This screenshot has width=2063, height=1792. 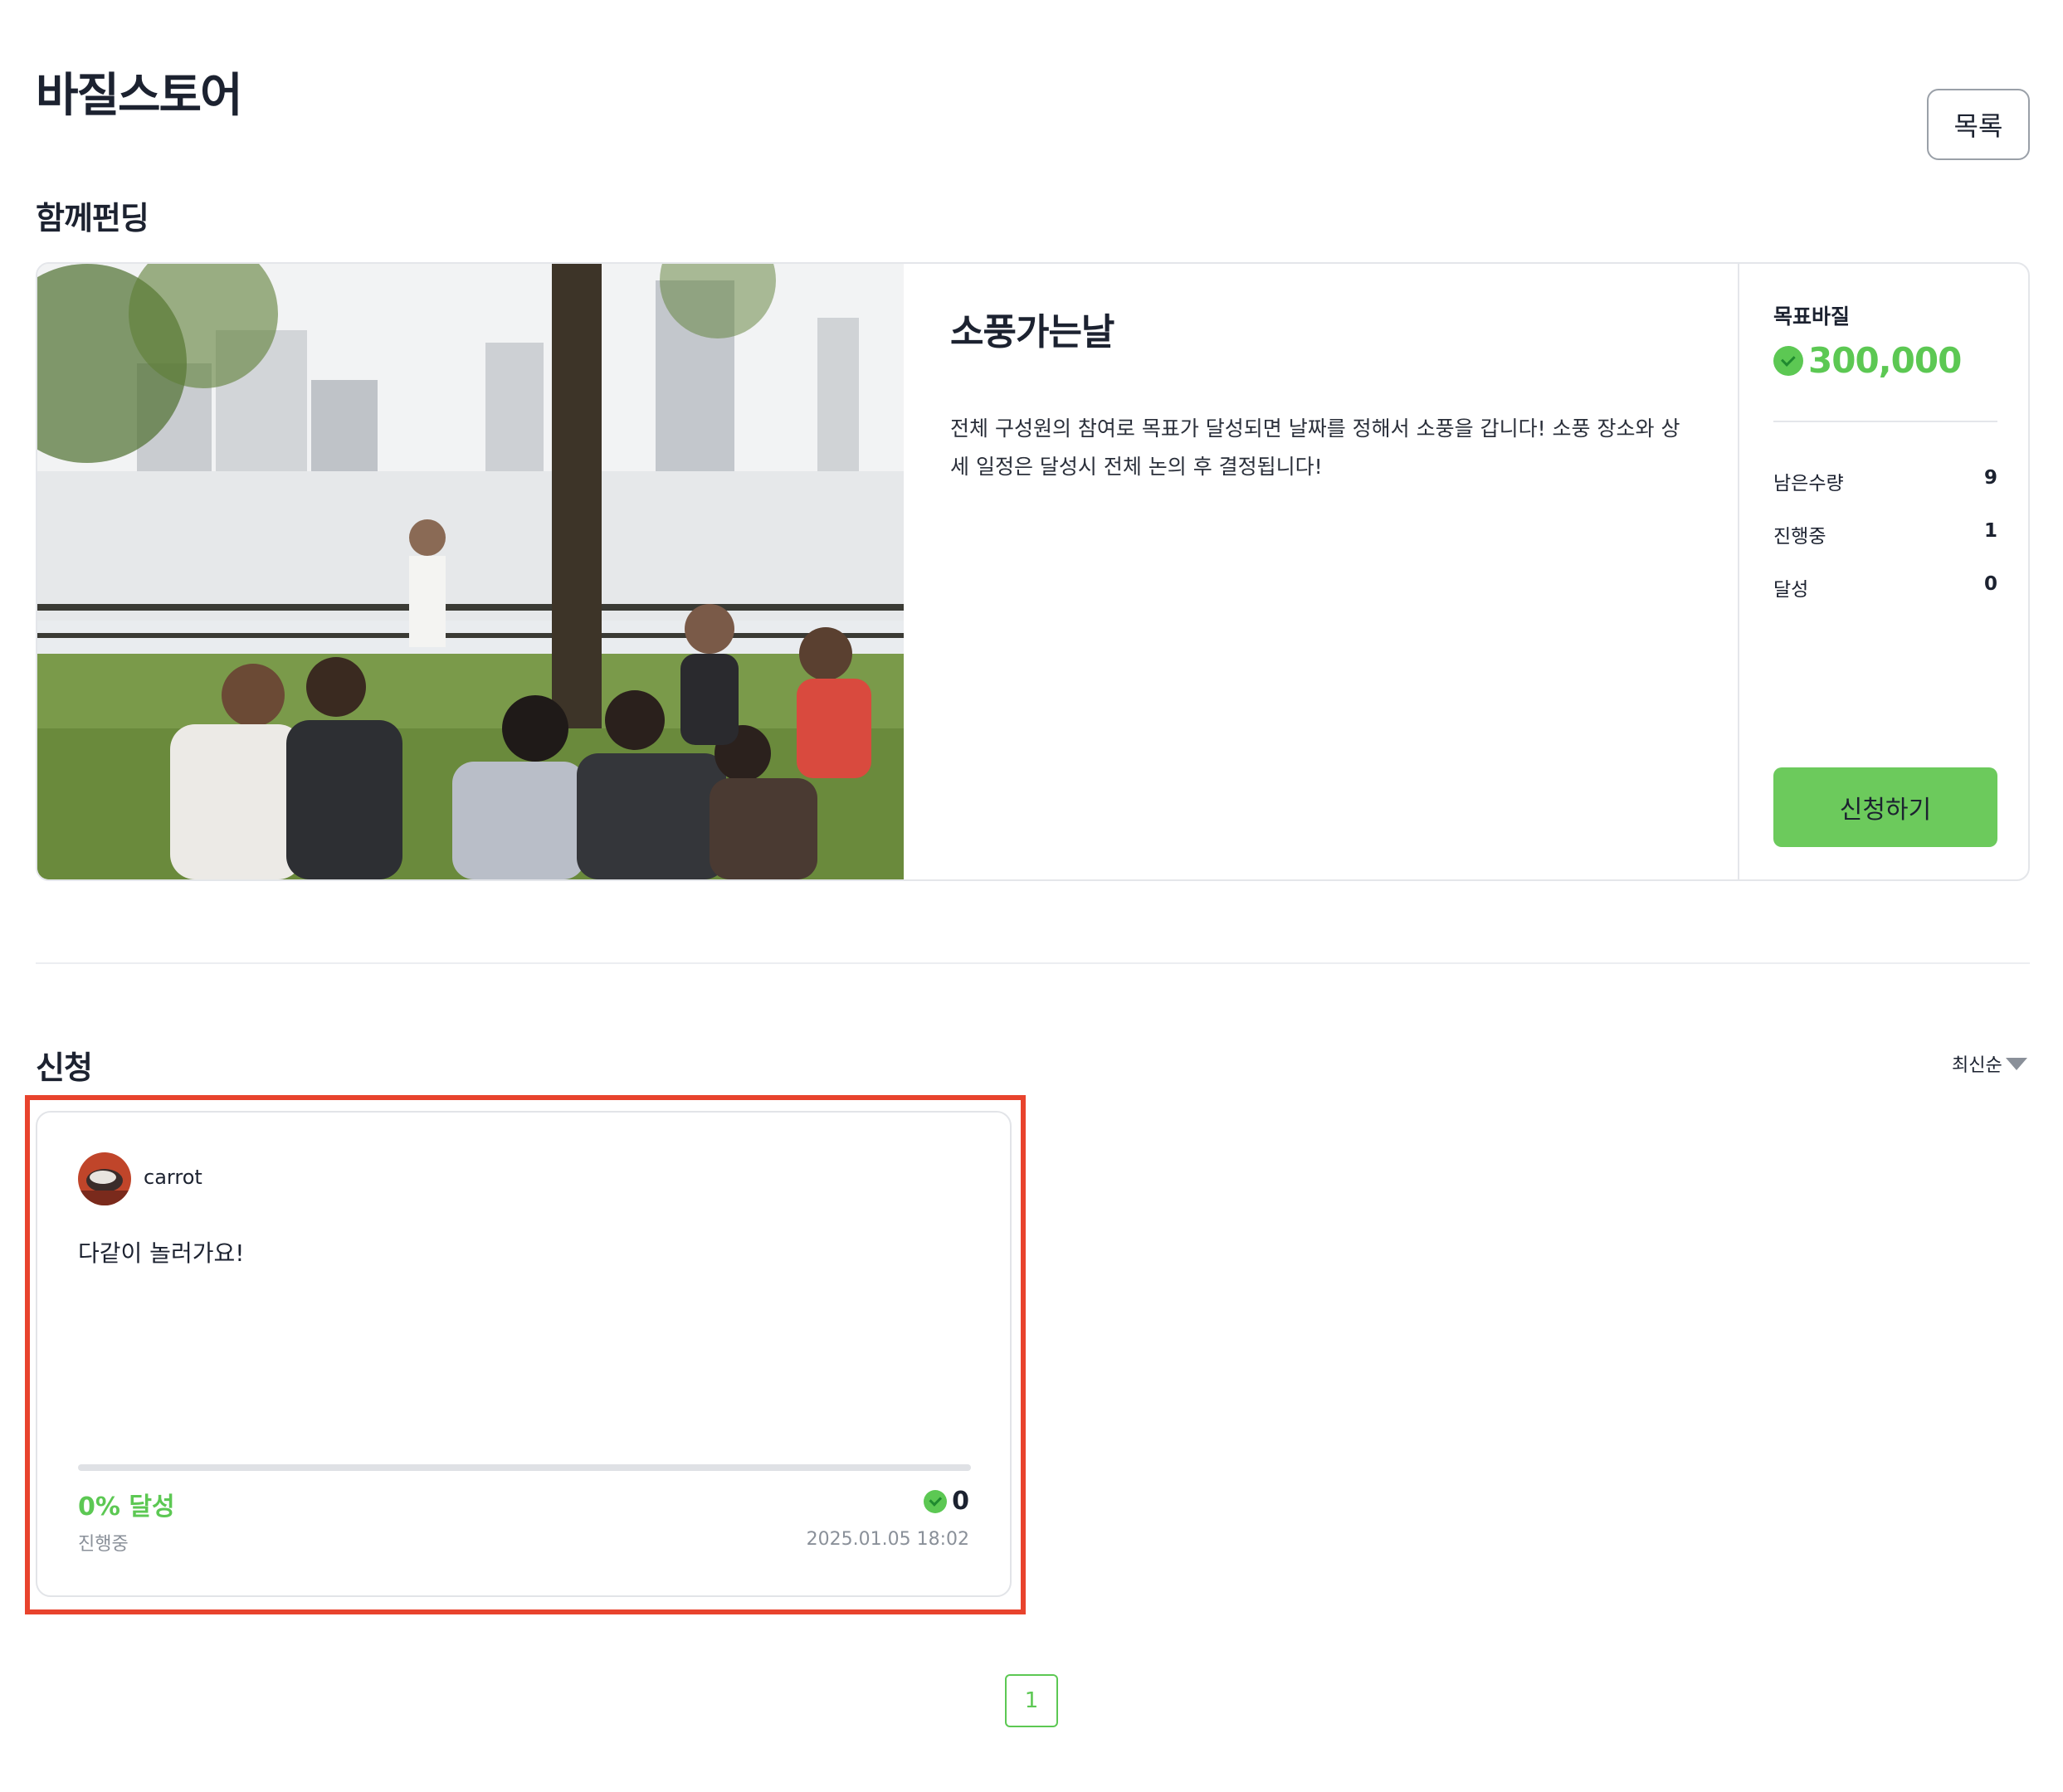 What do you see at coordinates (2016, 1063) in the screenshot?
I see `caret-down-icon` at bounding box center [2016, 1063].